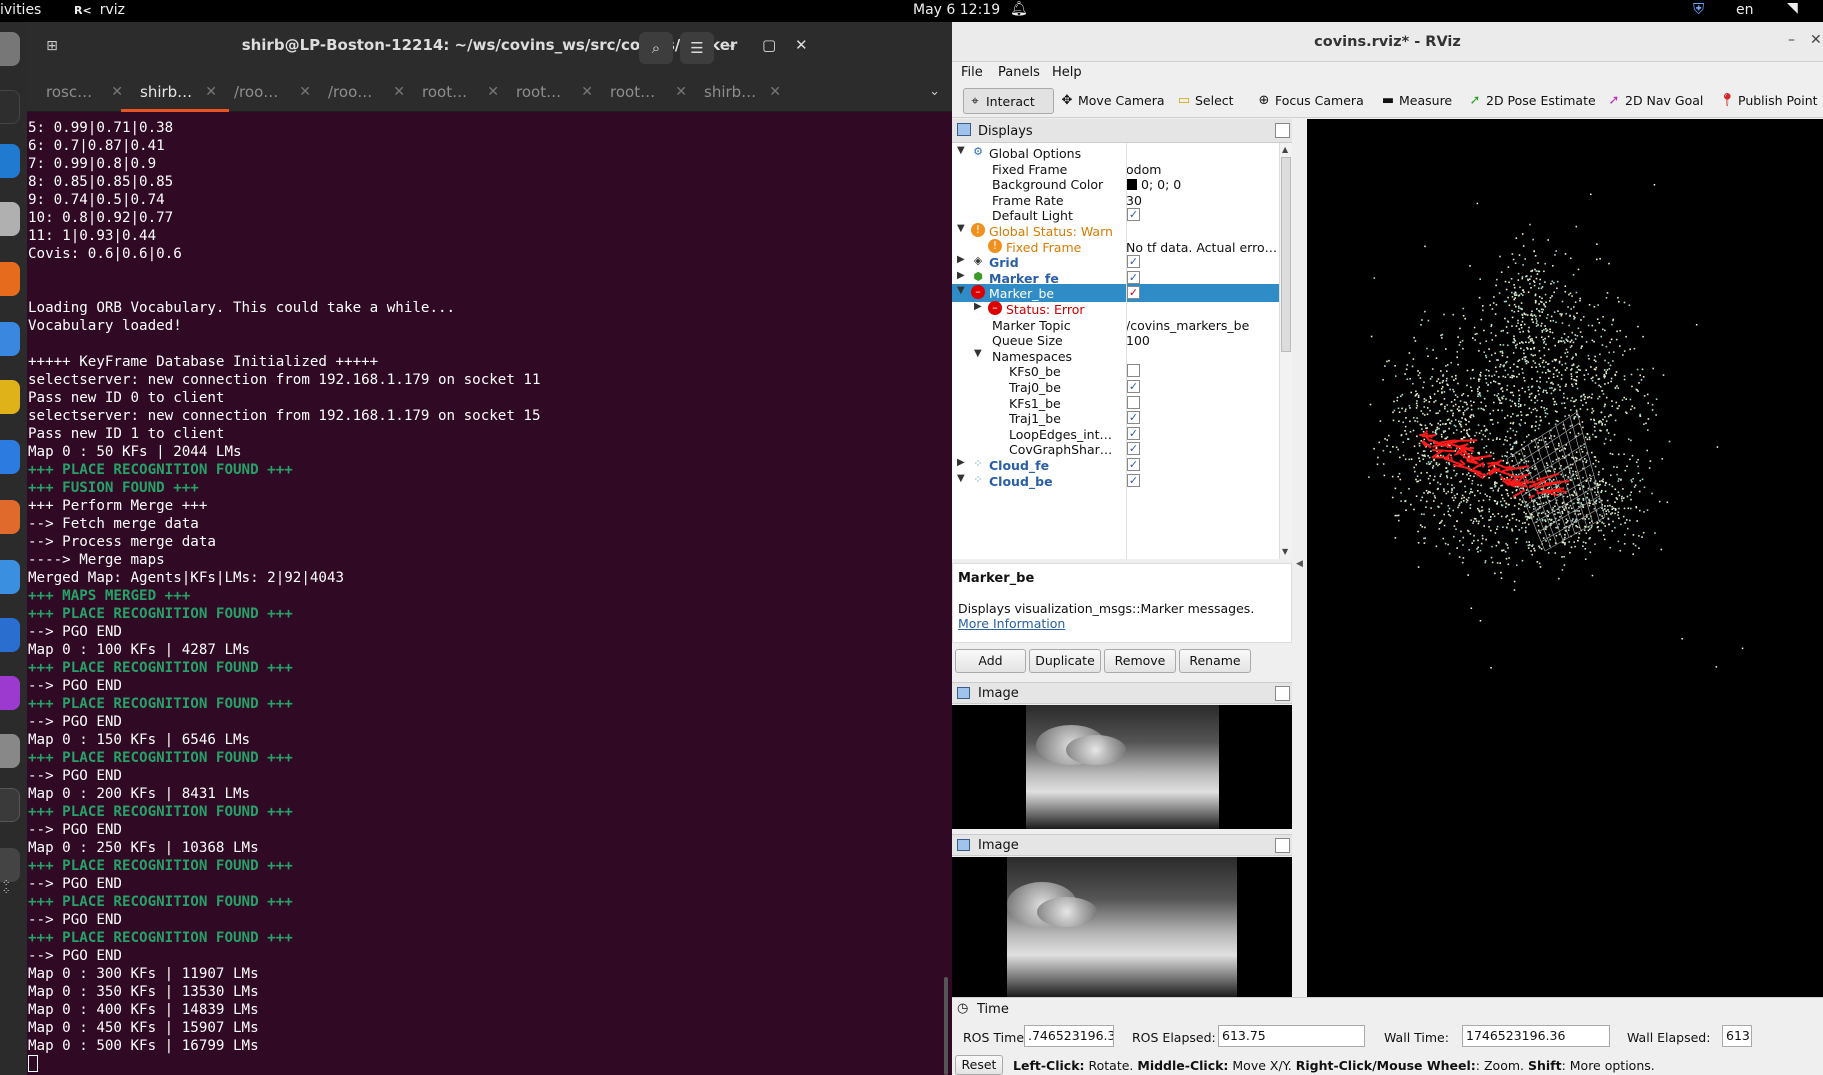 The width and height of the screenshot is (1823, 1075). I want to click on wifi-icon: ◥, so click(1792, 8).